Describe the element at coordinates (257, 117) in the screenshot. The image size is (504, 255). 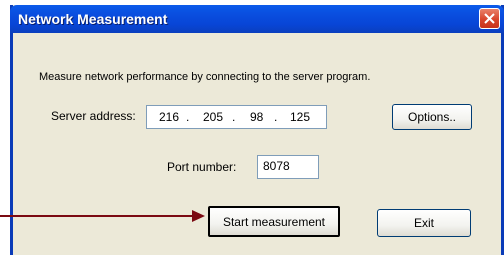
I see `ip-octet-3: 98` at that location.